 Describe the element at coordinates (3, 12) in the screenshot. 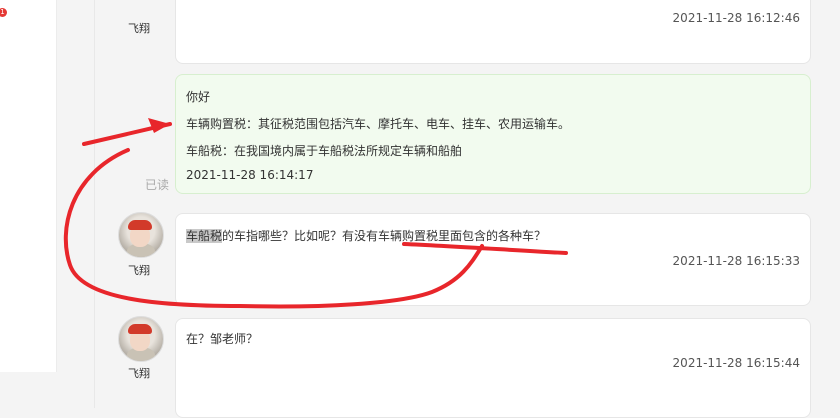

I see `unread-badge: 1` at that location.